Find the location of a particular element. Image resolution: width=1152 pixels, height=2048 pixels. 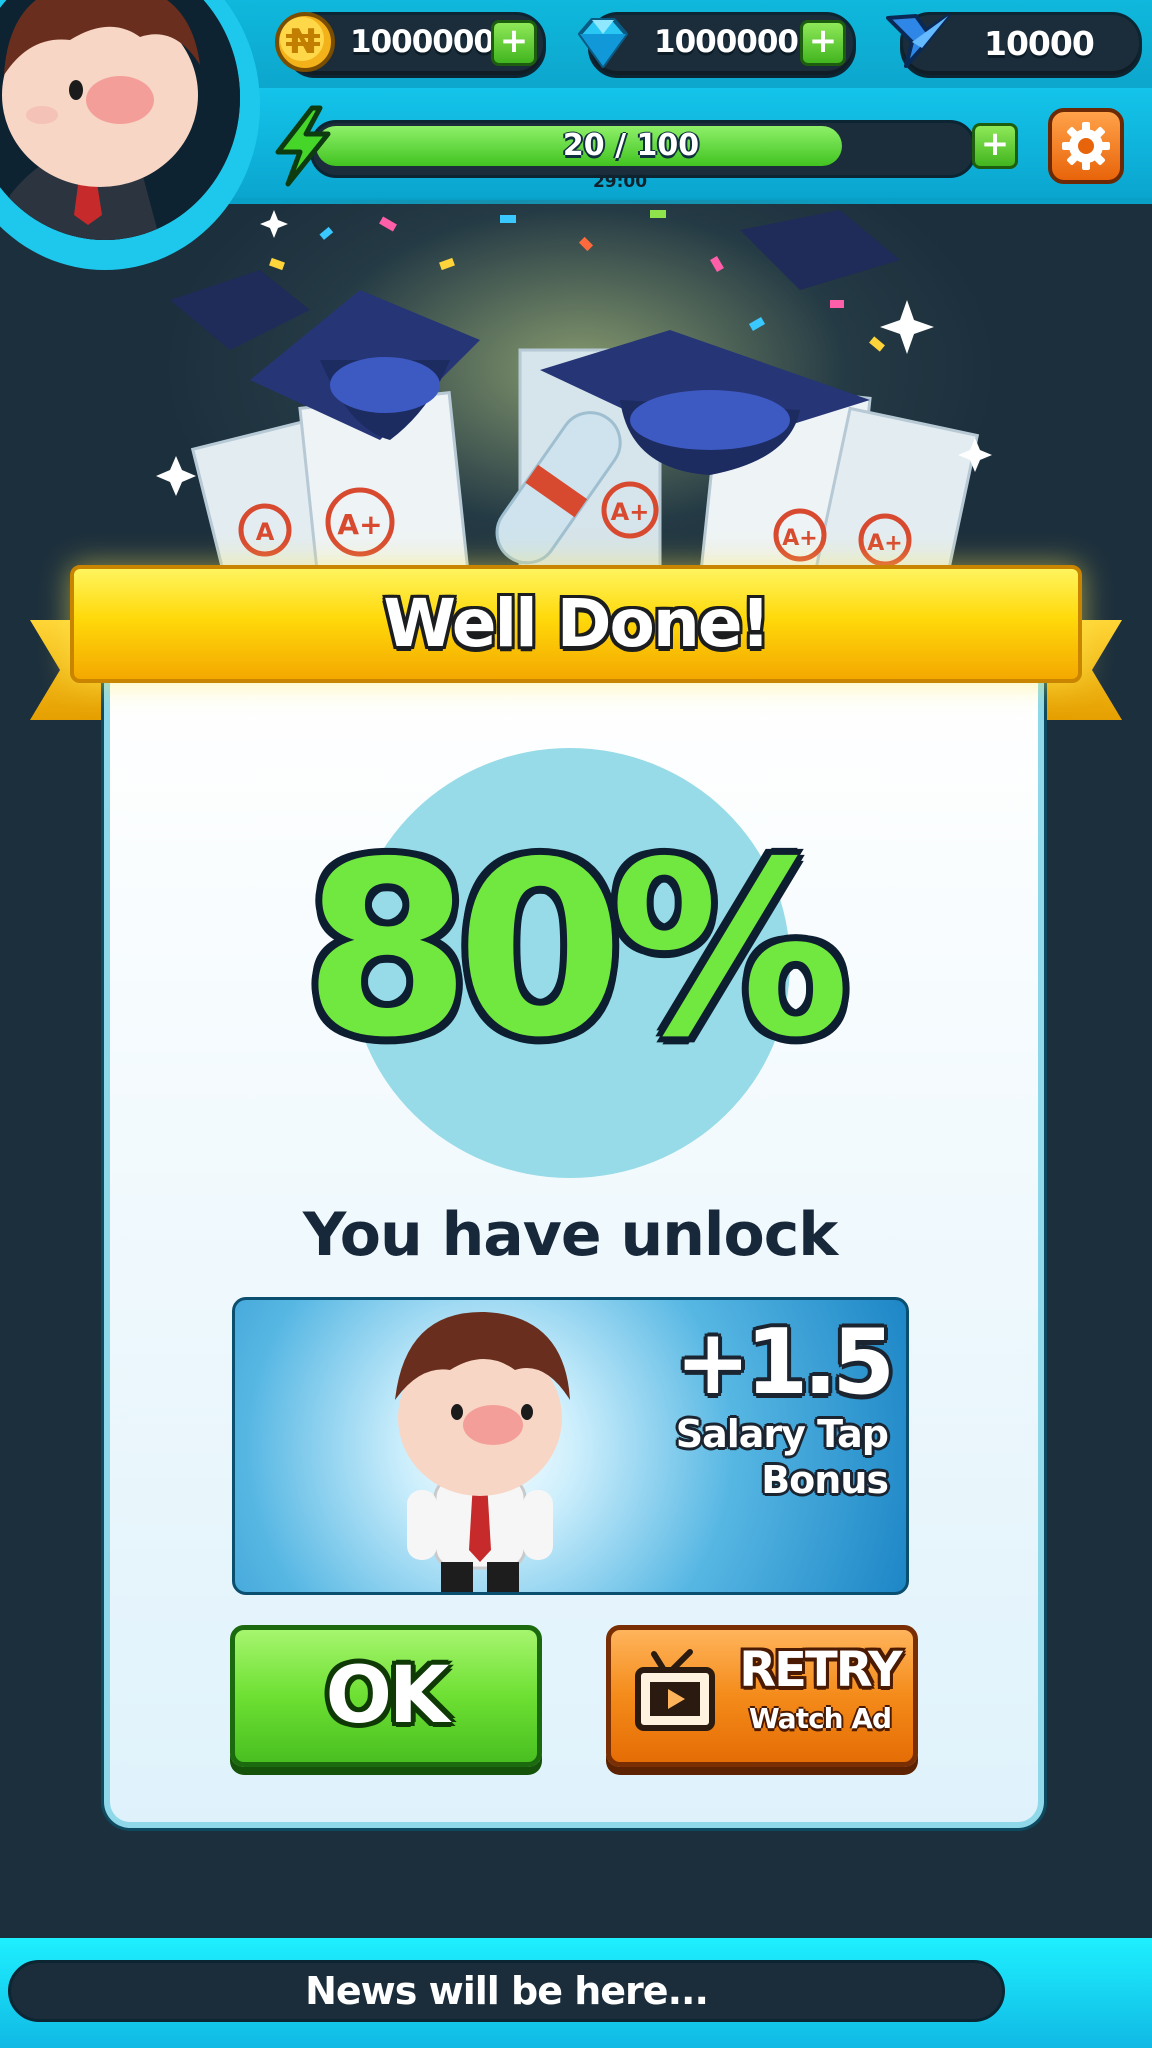

unlock-message: You have unlock is located at coordinates (570, 1235).